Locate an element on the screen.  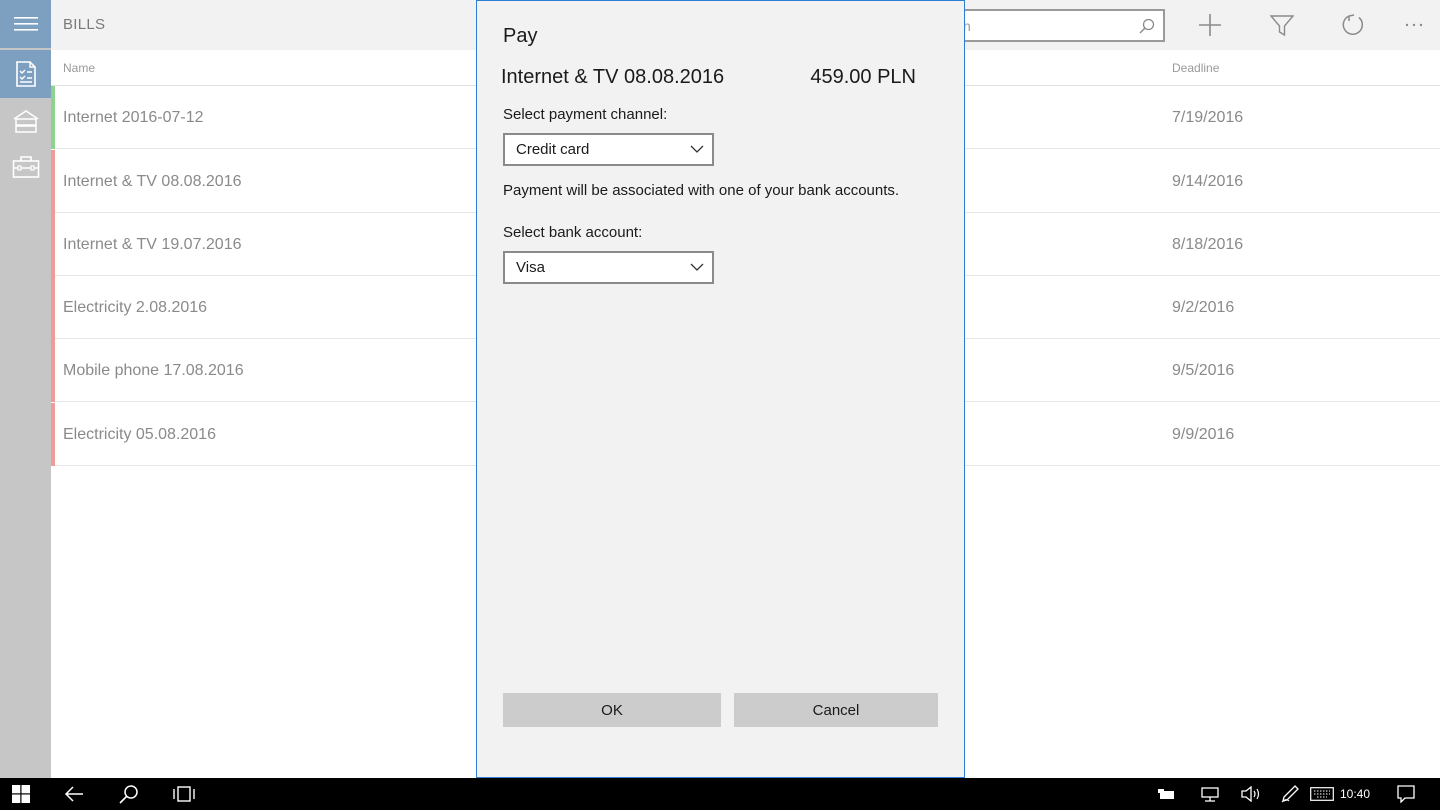
bill-name: Internet & TV 19.07.2016 is located at coordinates (152, 244).